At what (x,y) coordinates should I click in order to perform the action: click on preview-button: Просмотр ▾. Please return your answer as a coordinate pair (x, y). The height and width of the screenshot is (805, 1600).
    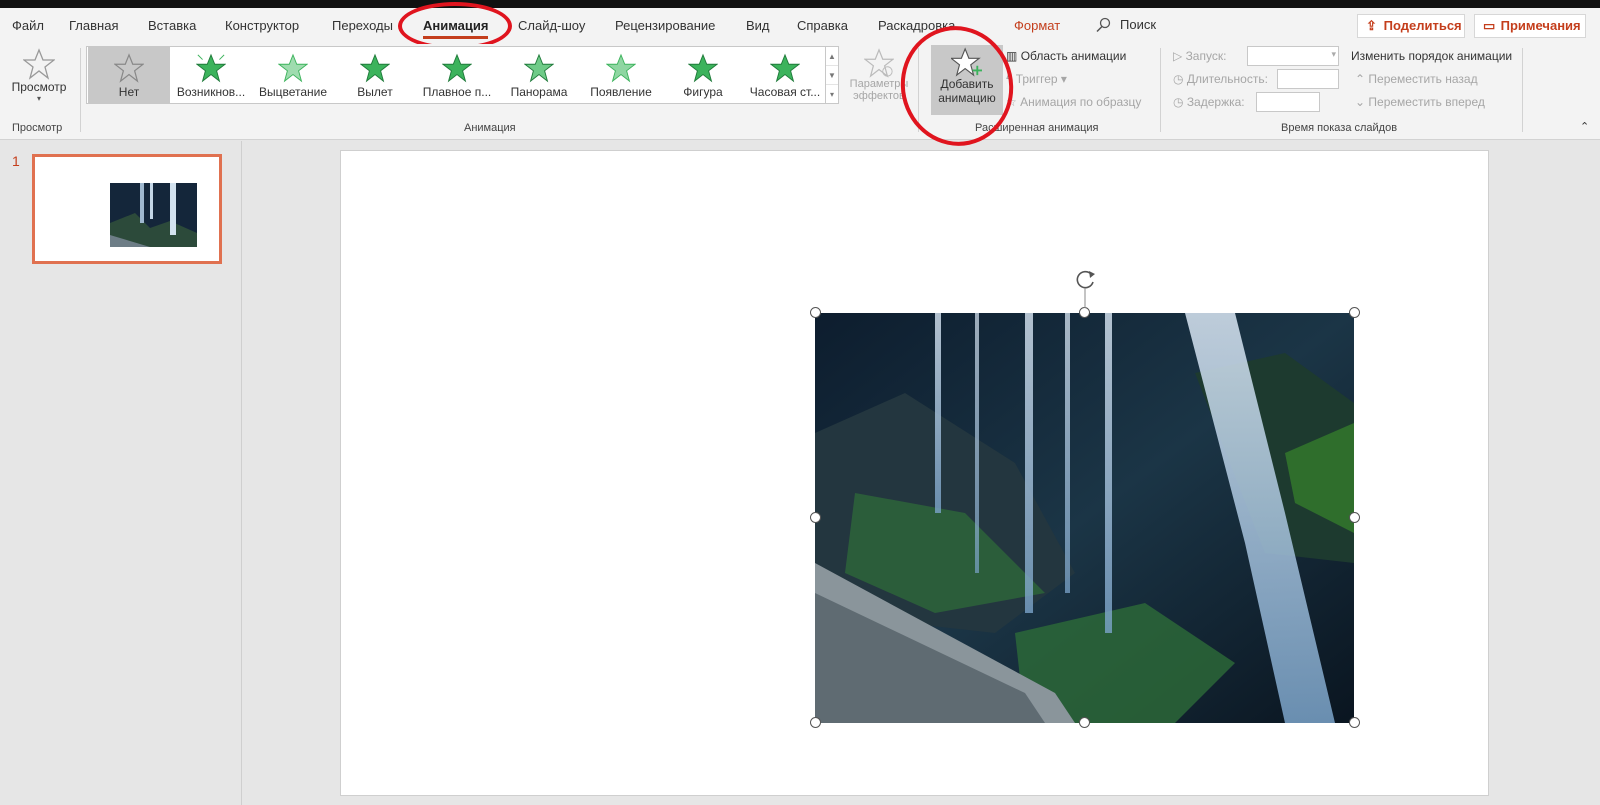
    Looking at the image, I should click on (39, 79).